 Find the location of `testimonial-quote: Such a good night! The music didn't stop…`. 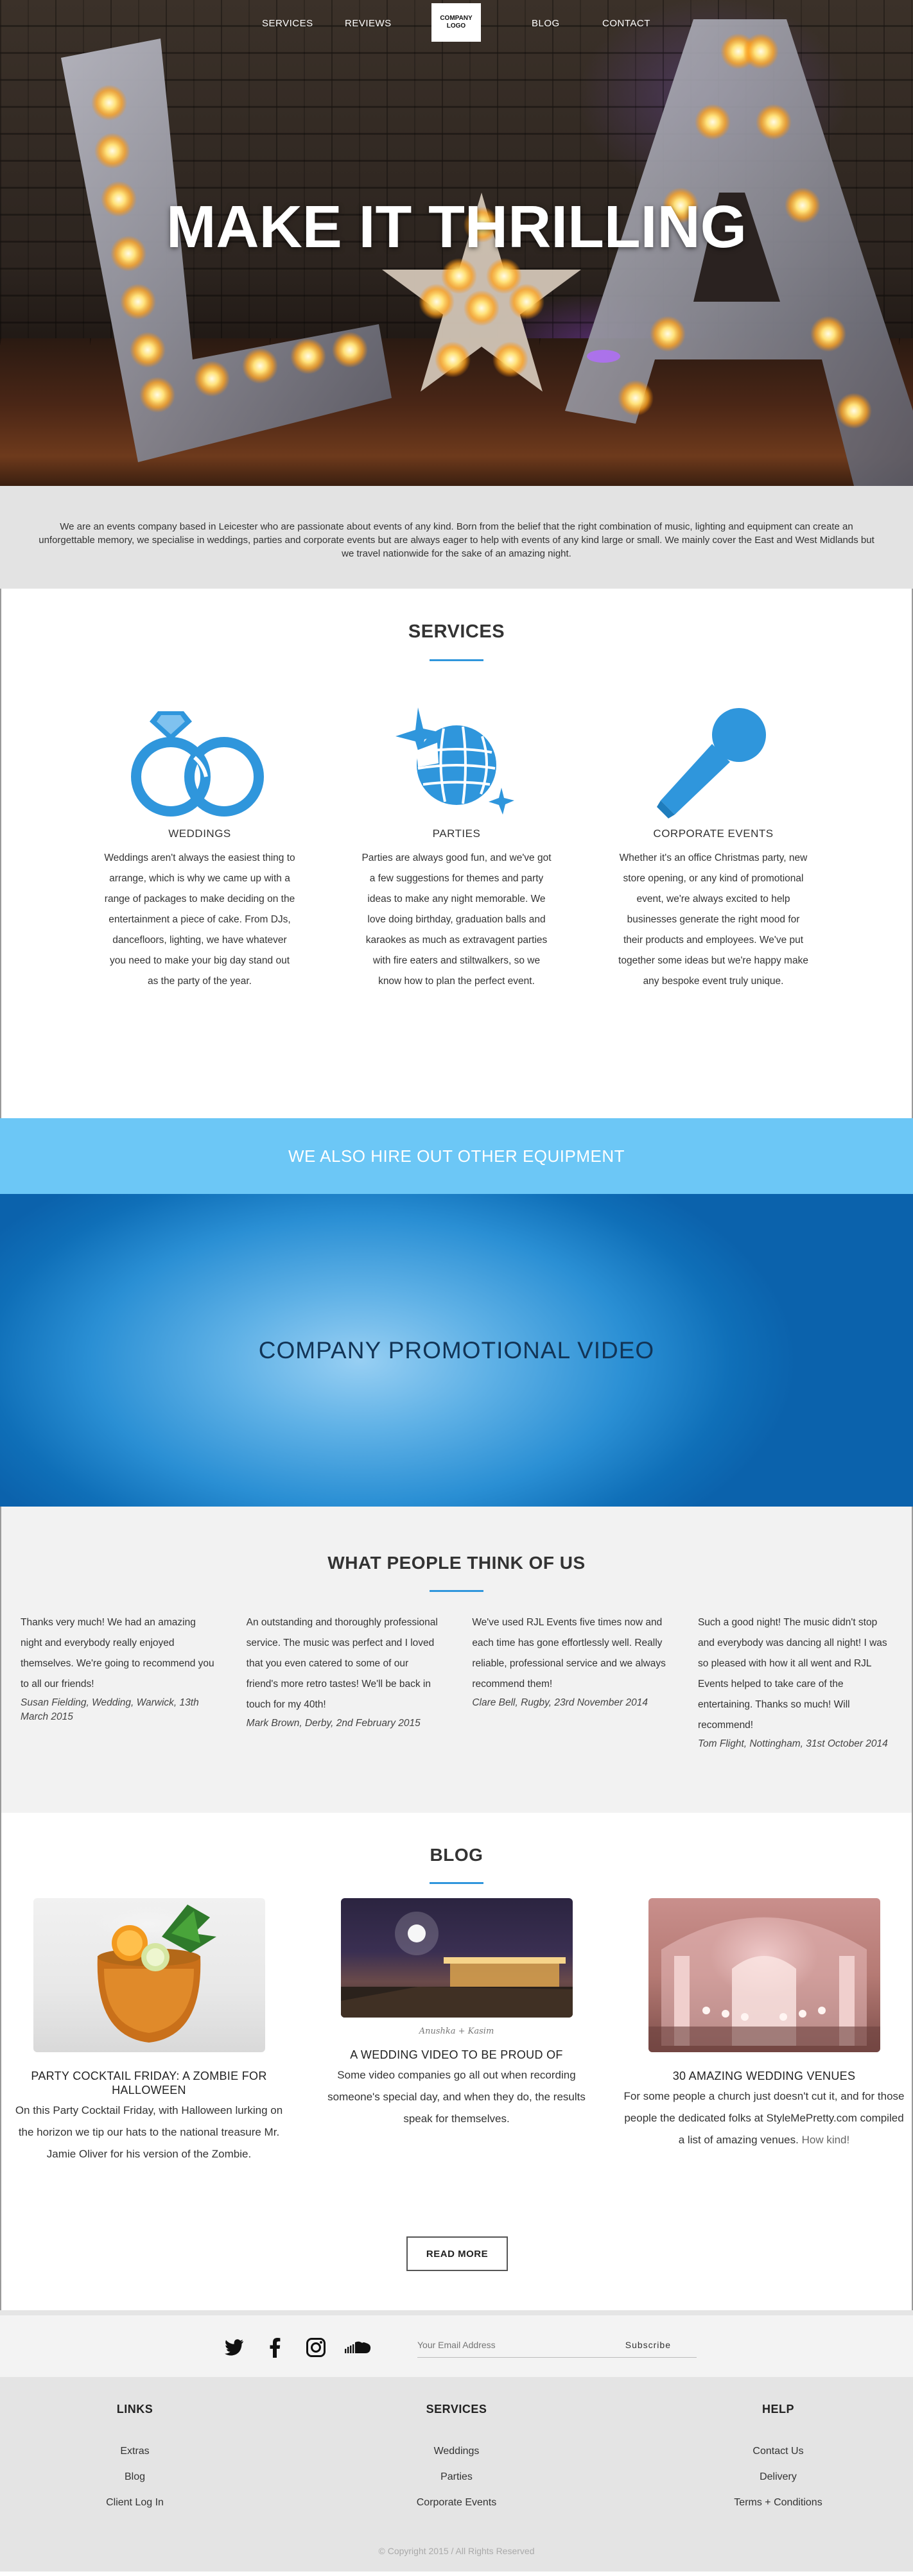

testimonial-quote: Such a good night! The music didn't stop… is located at coordinates (792, 1674).